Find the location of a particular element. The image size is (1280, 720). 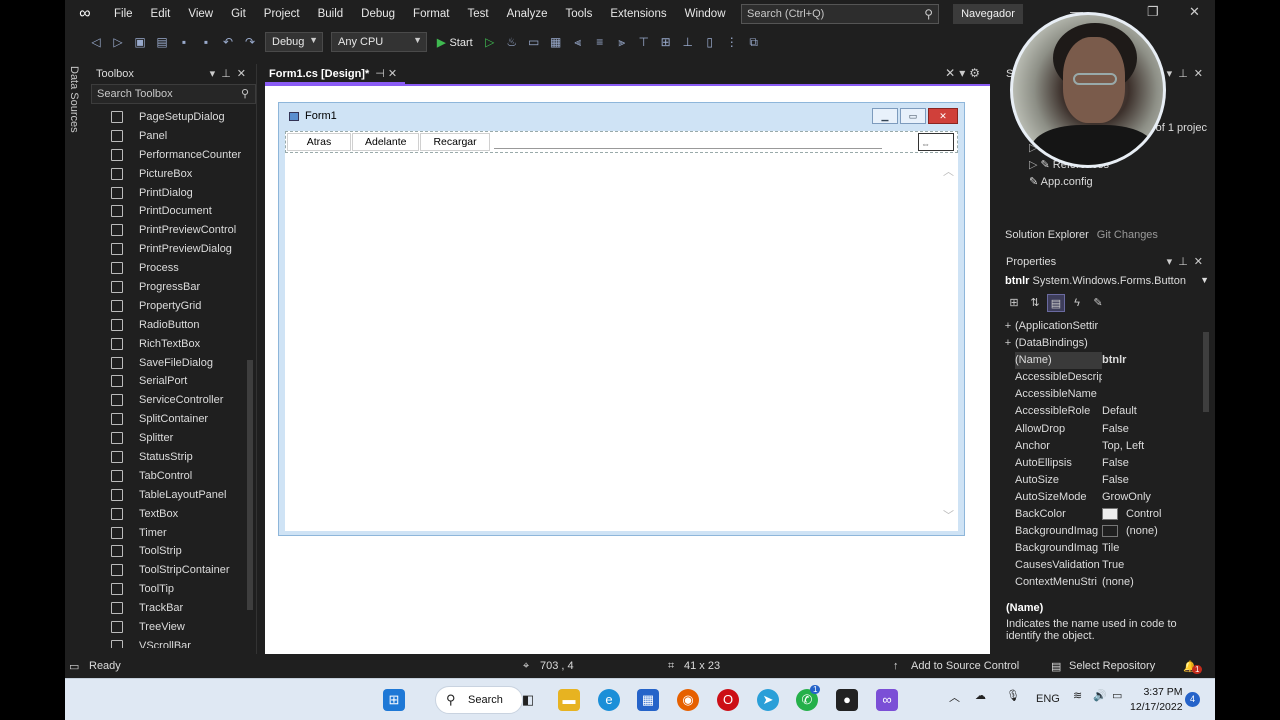

order-icon: ⧉ is located at coordinates (754, 42).